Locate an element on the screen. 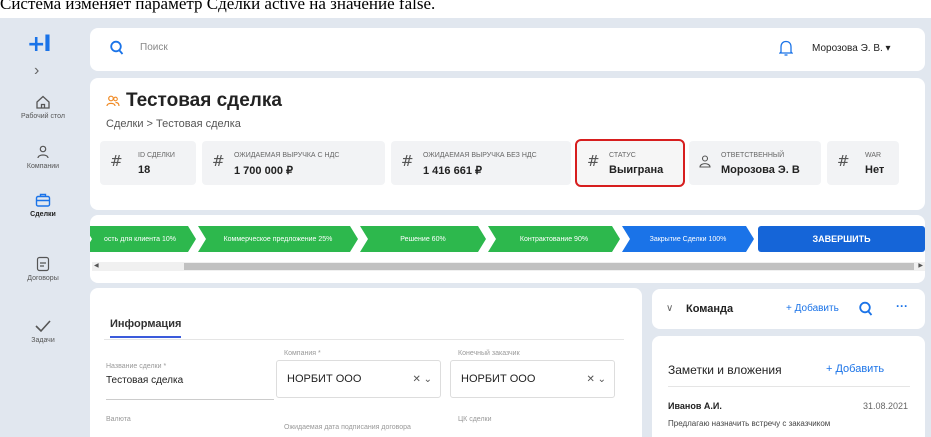  tab-information: Информация is located at coordinates (146, 328).